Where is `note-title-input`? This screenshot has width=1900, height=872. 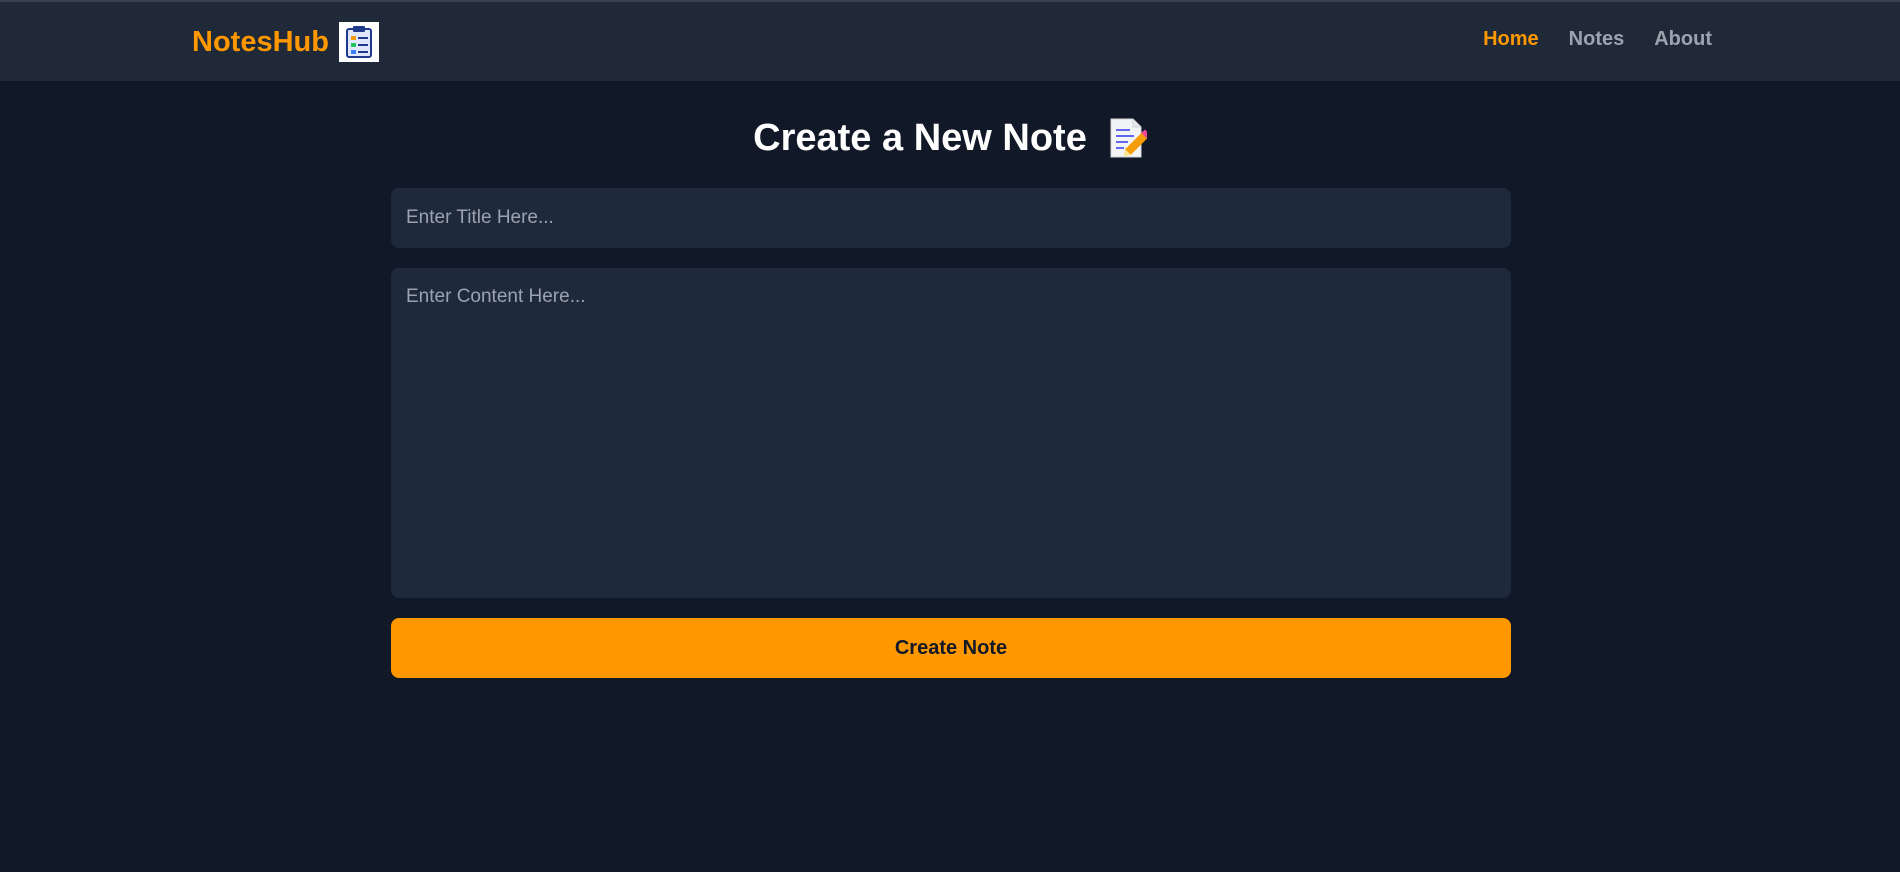 note-title-input is located at coordinates (951, 218).